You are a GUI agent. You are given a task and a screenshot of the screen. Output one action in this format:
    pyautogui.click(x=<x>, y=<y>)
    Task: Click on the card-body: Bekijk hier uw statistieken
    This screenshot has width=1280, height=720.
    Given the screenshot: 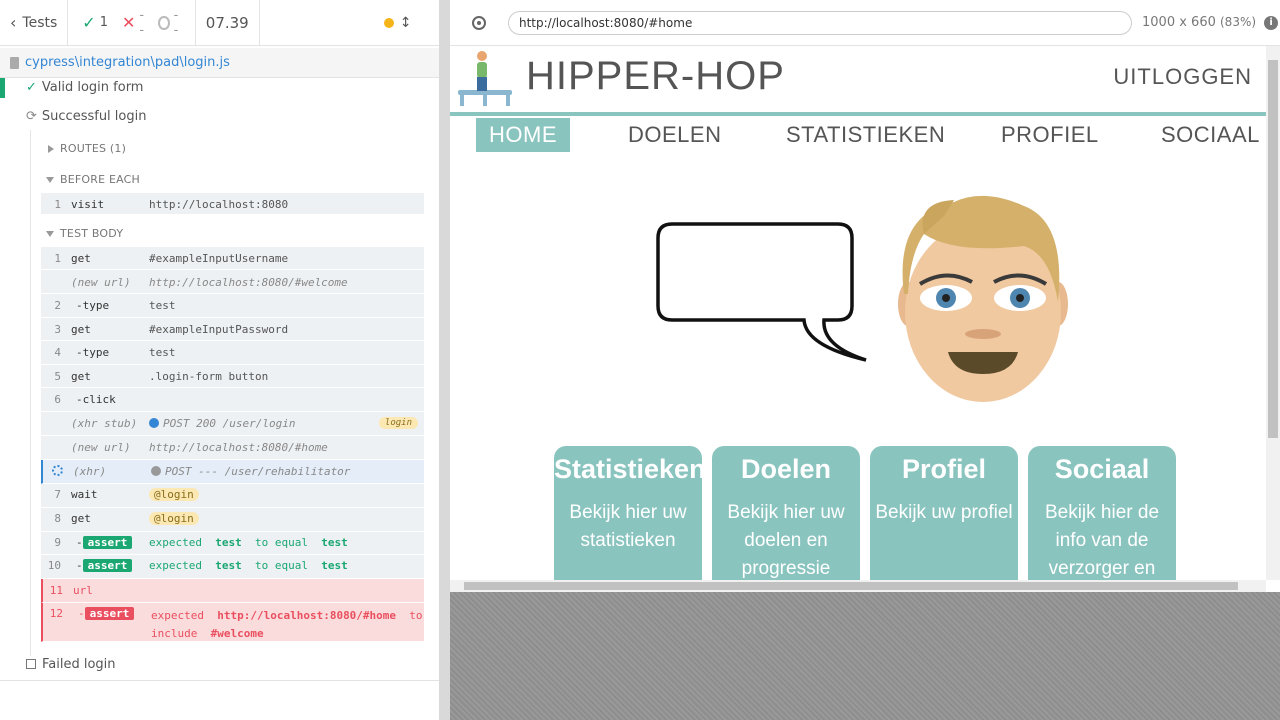 What is the action you would take?
    pyautogui.click(x=628, y=526)
    